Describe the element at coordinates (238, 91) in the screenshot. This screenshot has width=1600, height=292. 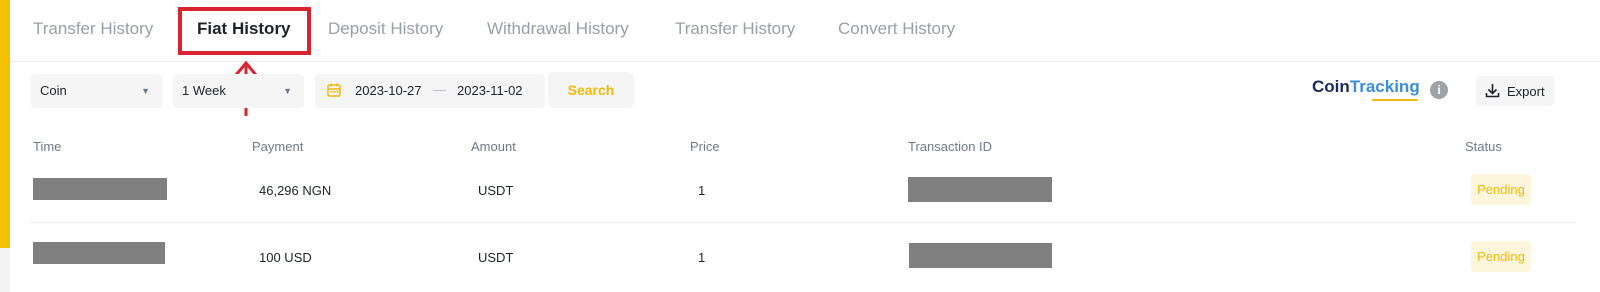
I see `period-select: 1 Week ▼` at that location.